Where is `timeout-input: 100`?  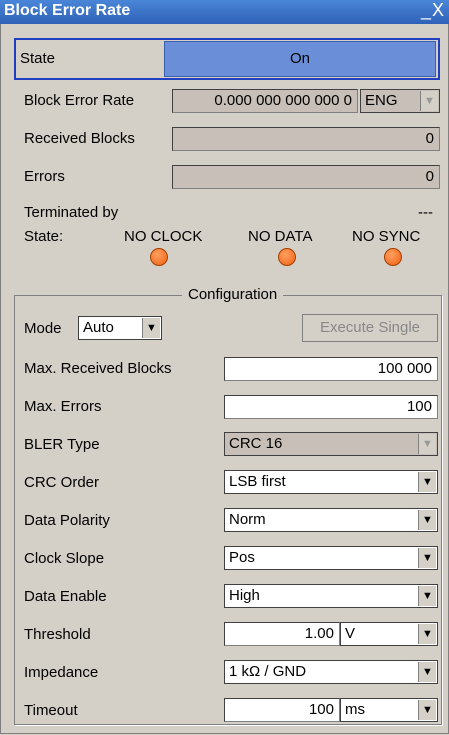
timeout-input: 100 is located at coordinates (282, 710).